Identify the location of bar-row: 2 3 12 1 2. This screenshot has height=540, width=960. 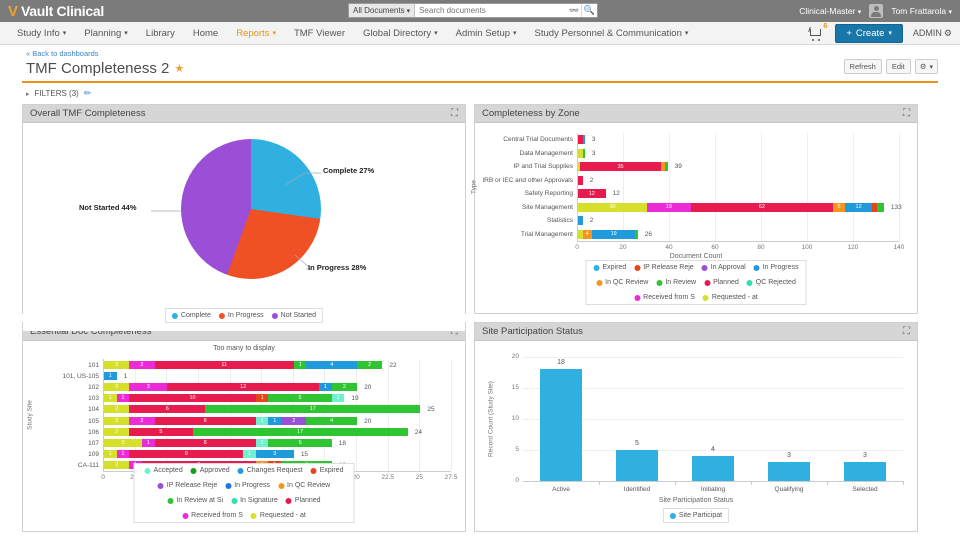
(231, 387).